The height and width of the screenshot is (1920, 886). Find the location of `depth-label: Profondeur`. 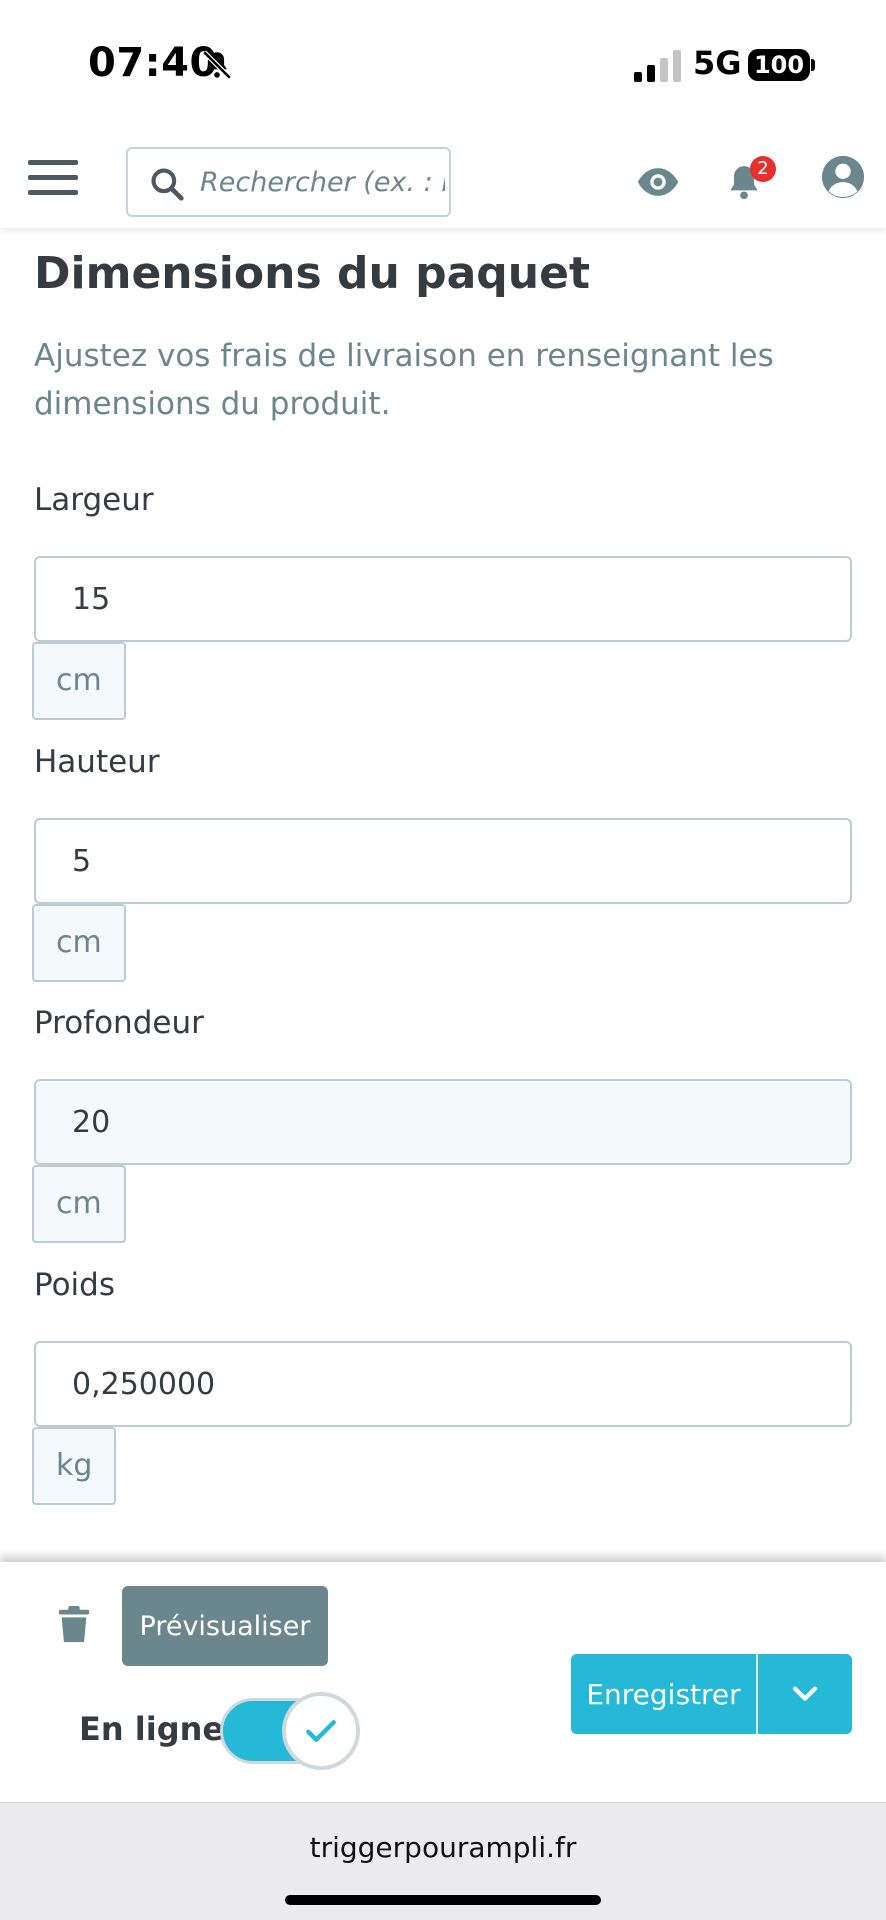

depth-label: Profondeur is located at coordinates (119, 1023).